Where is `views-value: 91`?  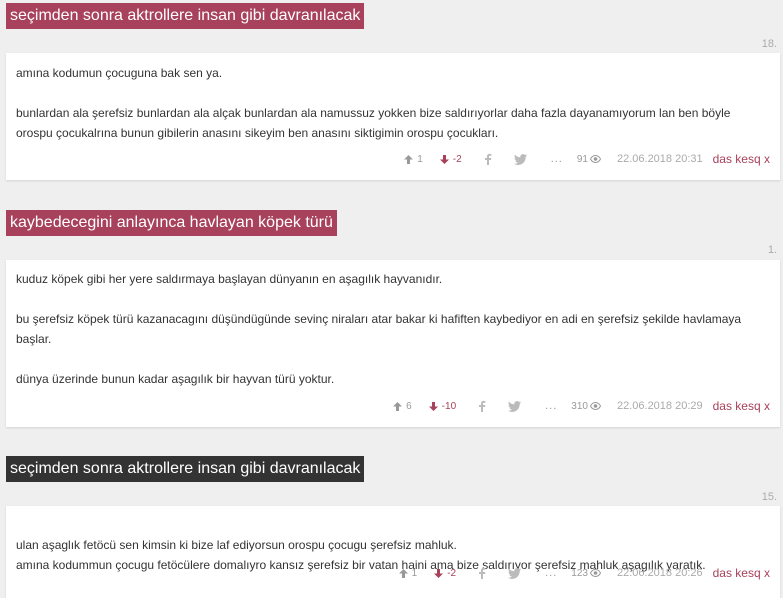 views-value: 91 is located at coordinates (582, 159).